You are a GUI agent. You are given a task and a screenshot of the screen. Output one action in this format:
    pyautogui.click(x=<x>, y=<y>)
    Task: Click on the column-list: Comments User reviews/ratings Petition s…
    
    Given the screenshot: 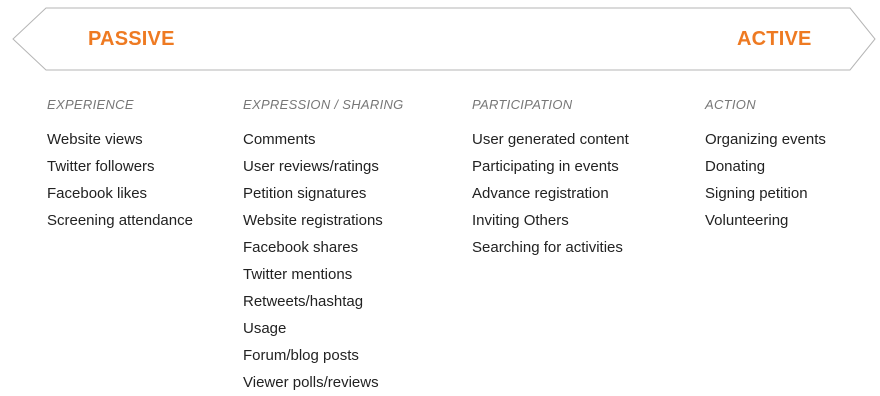 What is the action you would take?
    pyautogui.click(x=323, y=261)
    